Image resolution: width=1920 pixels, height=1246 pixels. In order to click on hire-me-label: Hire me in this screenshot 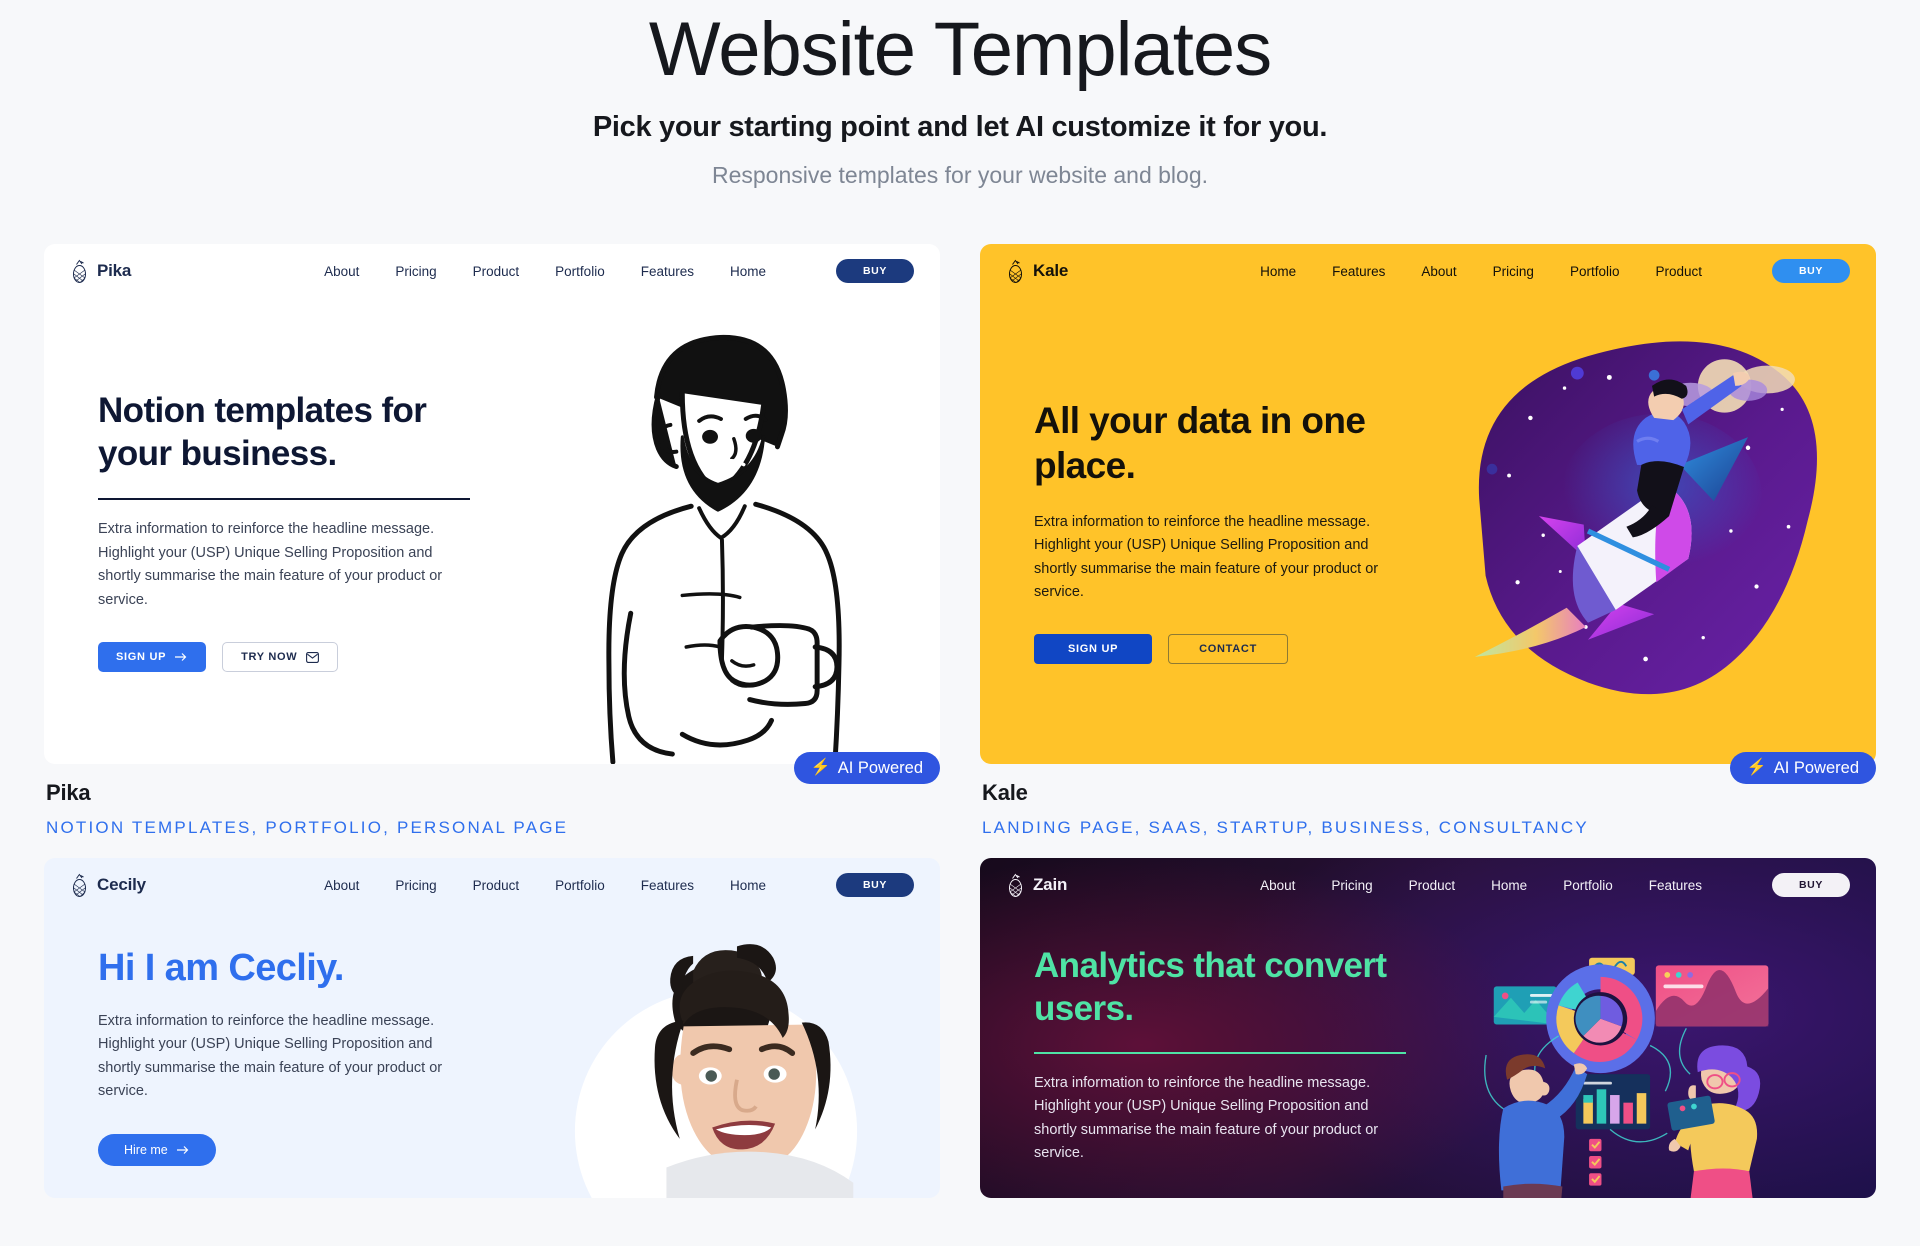, I will do `click(146, 1149)`.